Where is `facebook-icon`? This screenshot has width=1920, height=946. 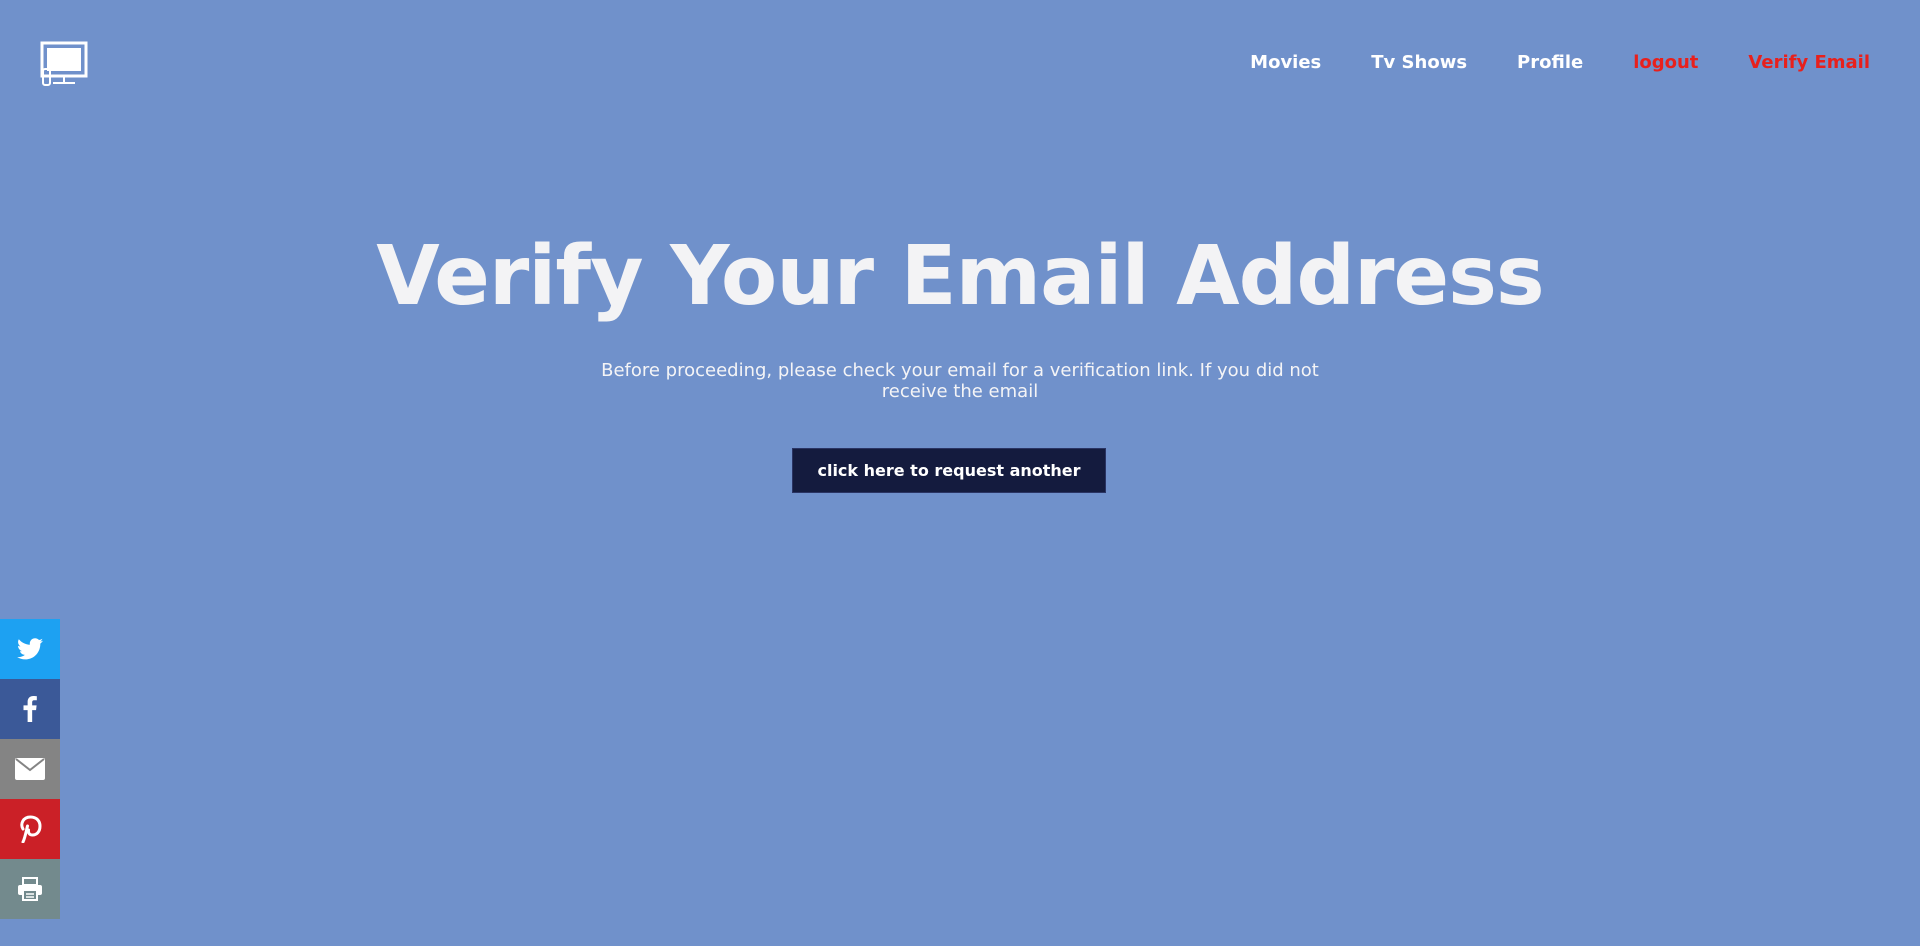
facebook-icon is located at coordinates (30, 709).